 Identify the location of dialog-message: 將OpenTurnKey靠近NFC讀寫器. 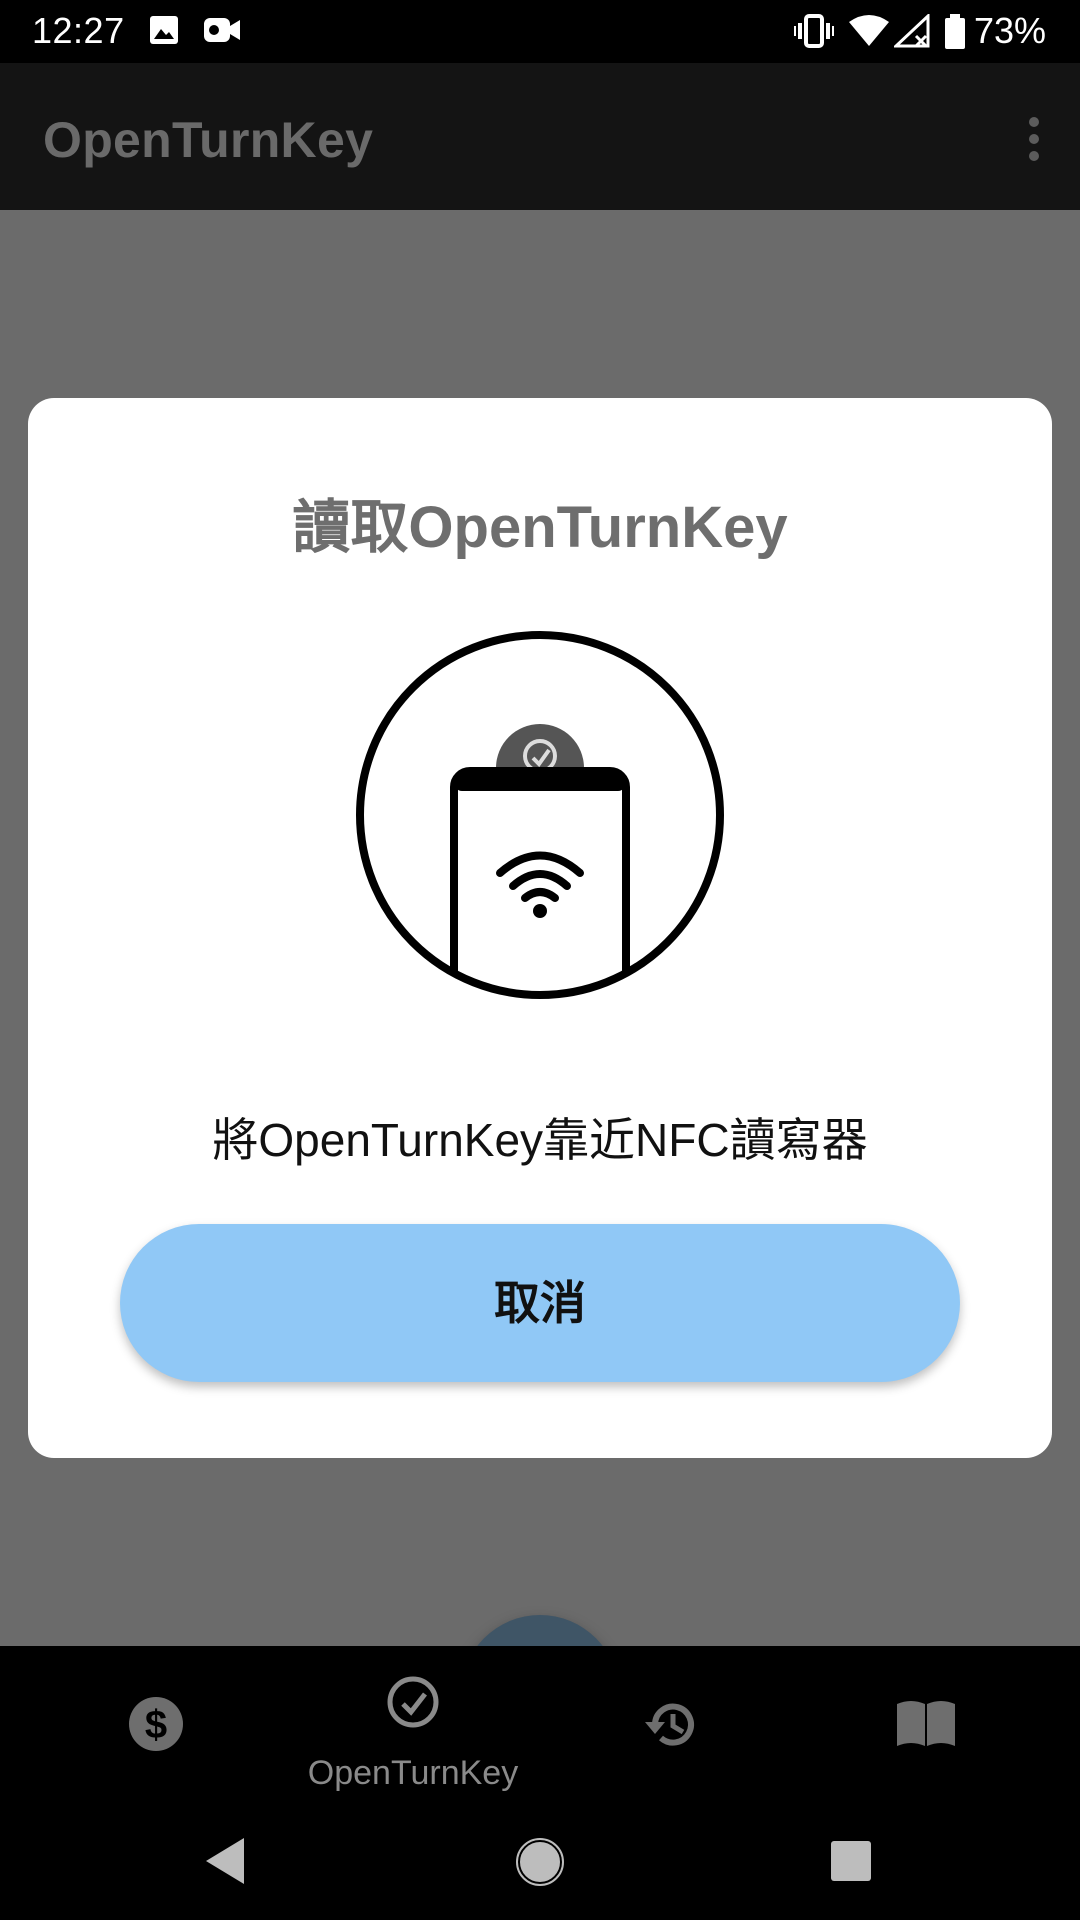
(540, 1140).